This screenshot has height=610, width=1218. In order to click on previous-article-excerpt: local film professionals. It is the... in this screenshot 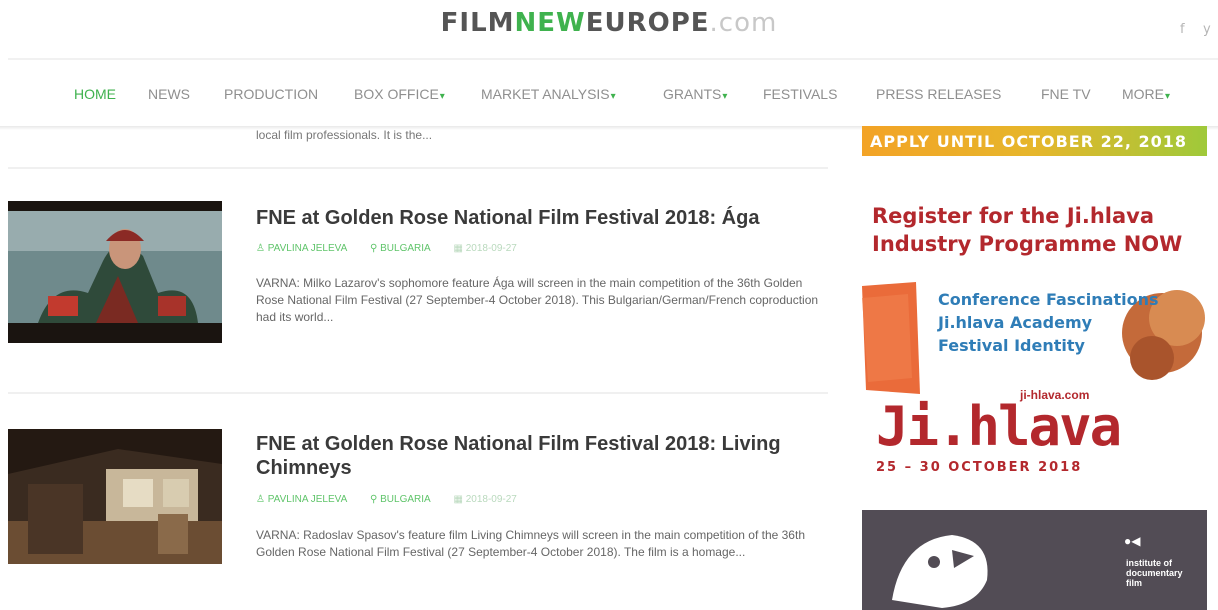, I will do `click(344, 135)`.